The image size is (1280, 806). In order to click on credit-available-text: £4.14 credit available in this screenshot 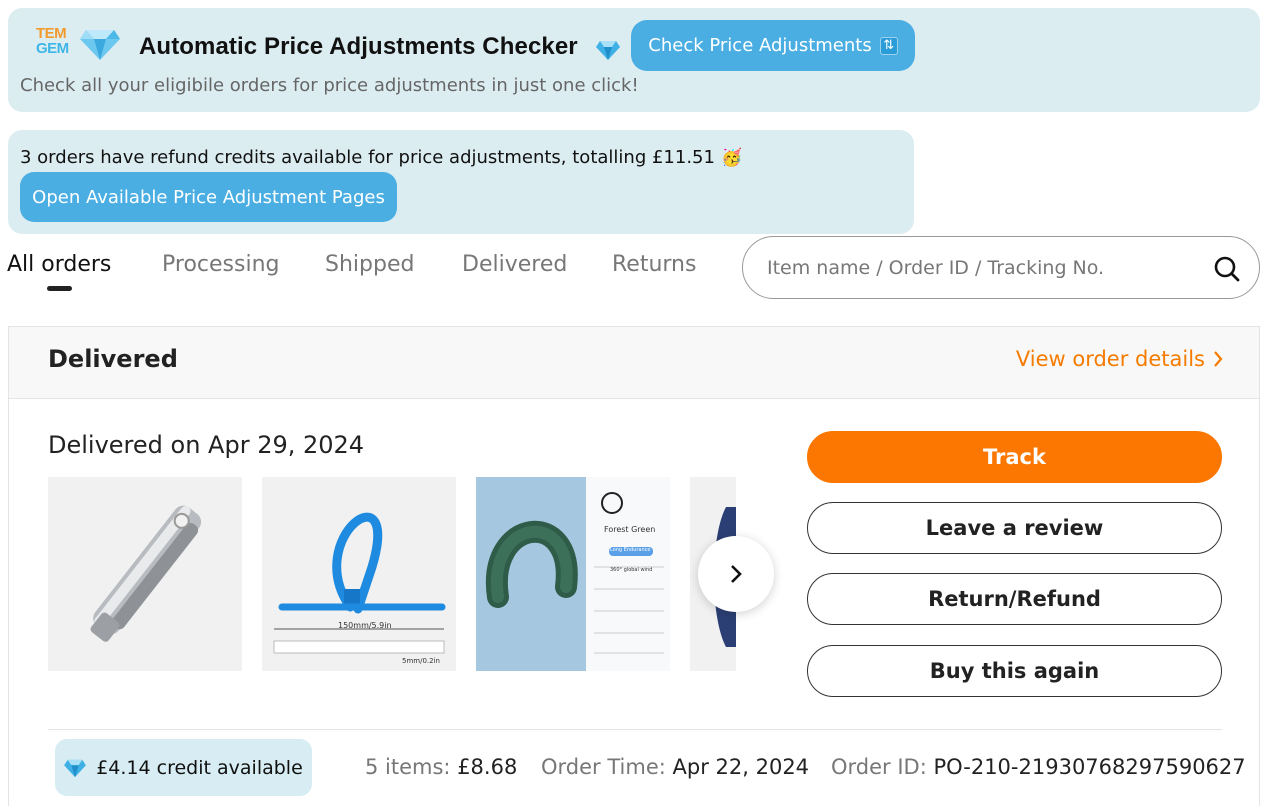, I will do `click(199, 767)`.